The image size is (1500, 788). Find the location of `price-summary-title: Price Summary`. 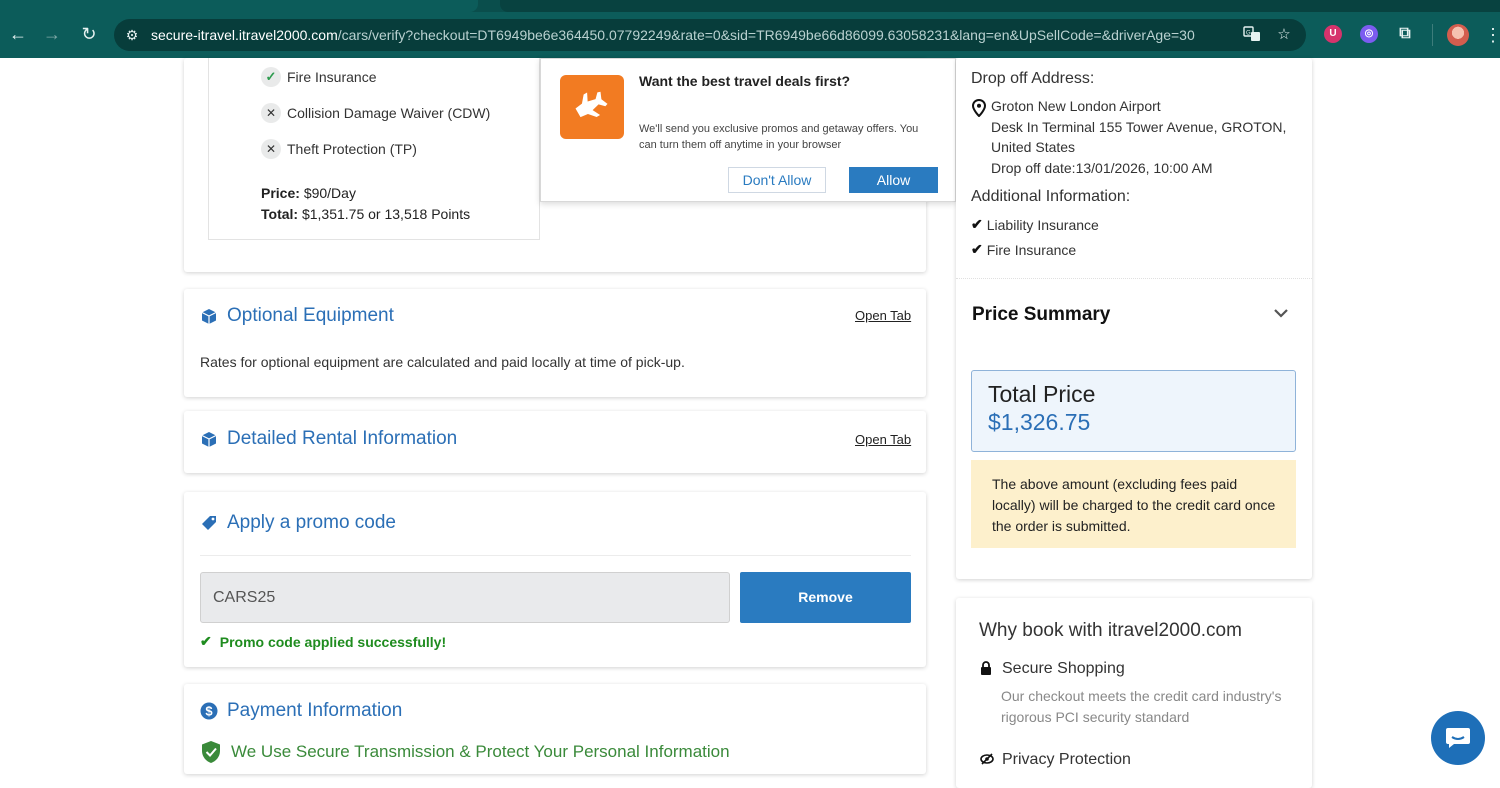

price-summary-title: Price Summary is located at coordinates (1041, 315).